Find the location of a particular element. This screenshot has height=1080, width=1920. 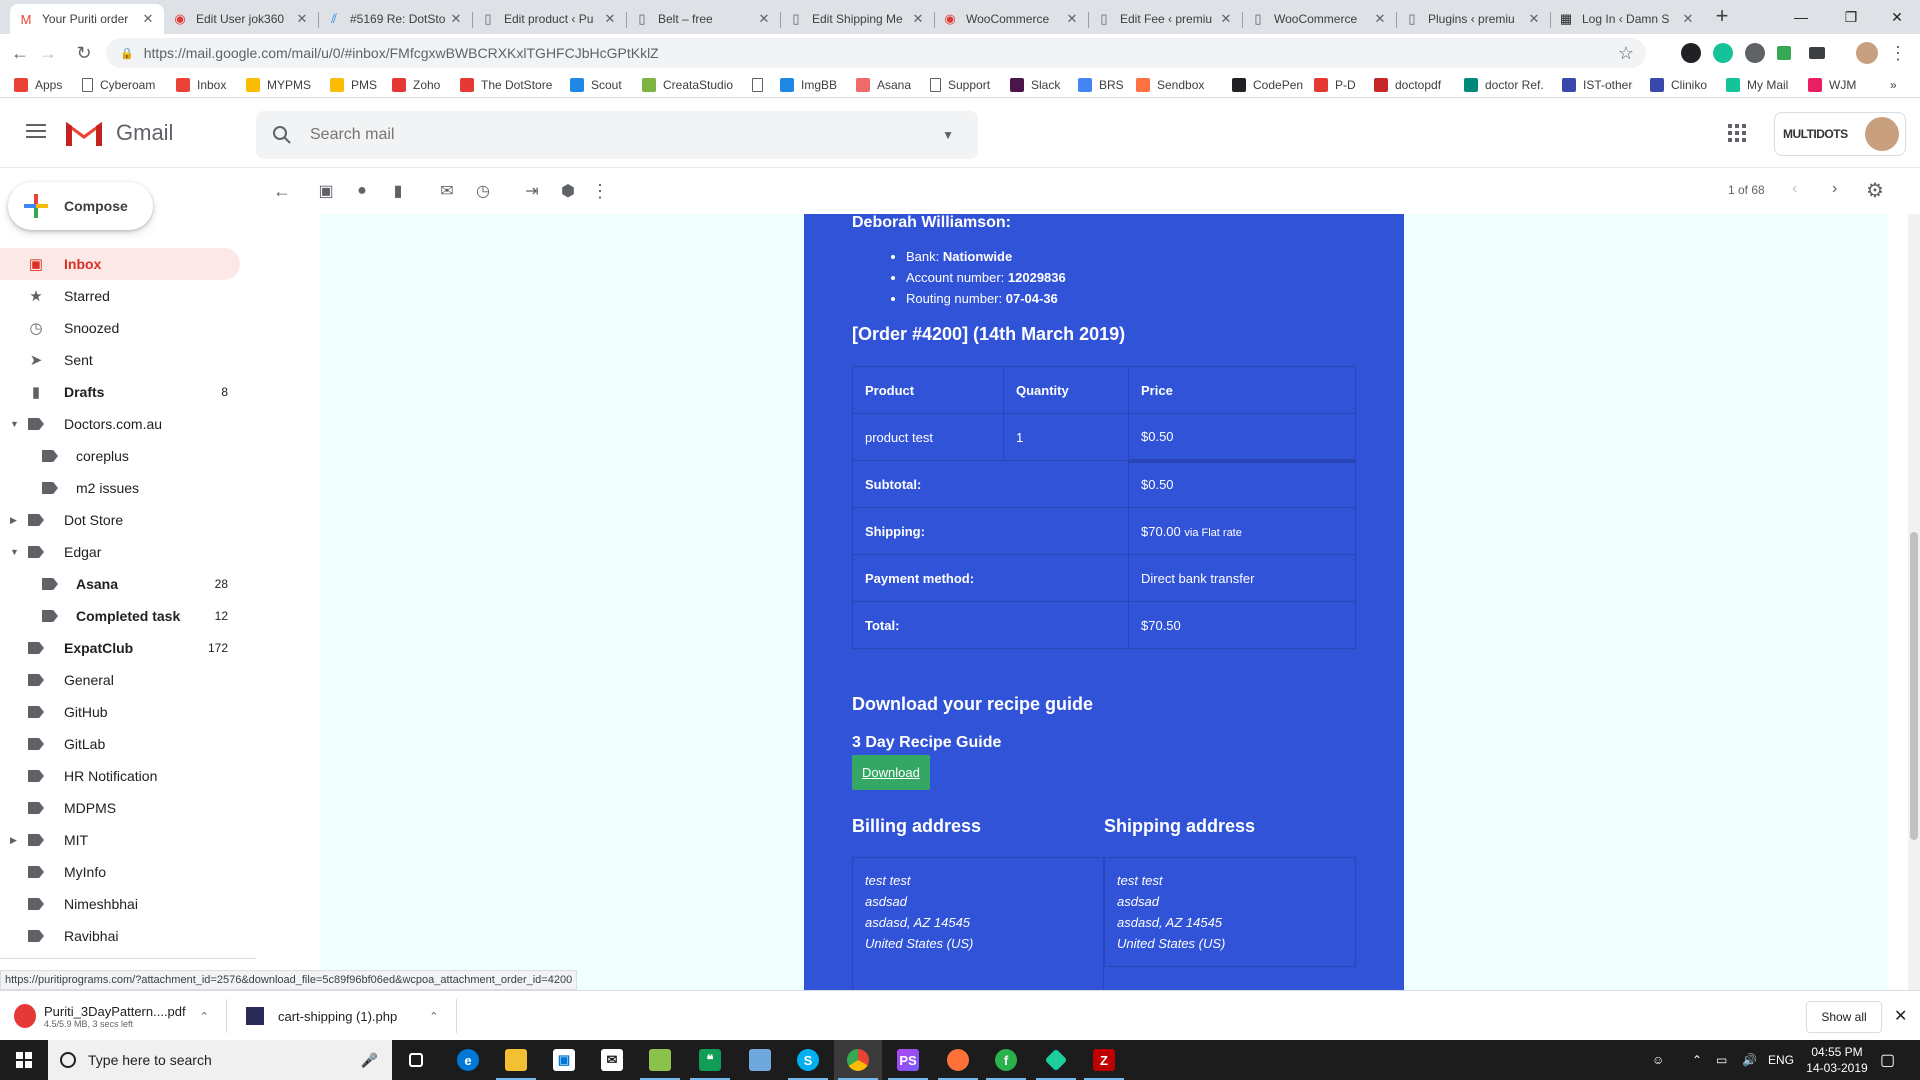

browser-tab: ▯ Edit product ‹ Pu ✕ is located at coordinates (549, 19).